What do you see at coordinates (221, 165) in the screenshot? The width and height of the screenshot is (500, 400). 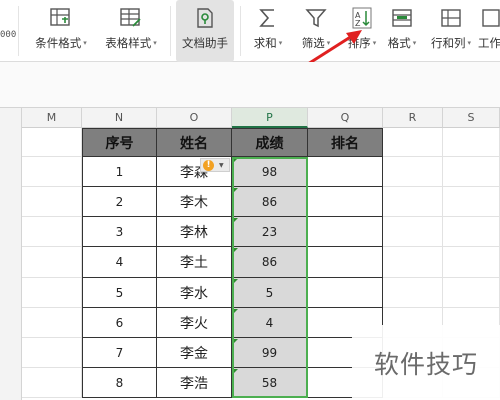 I see `chevron-down-icon: ▼` at bounding box center [221, 165].